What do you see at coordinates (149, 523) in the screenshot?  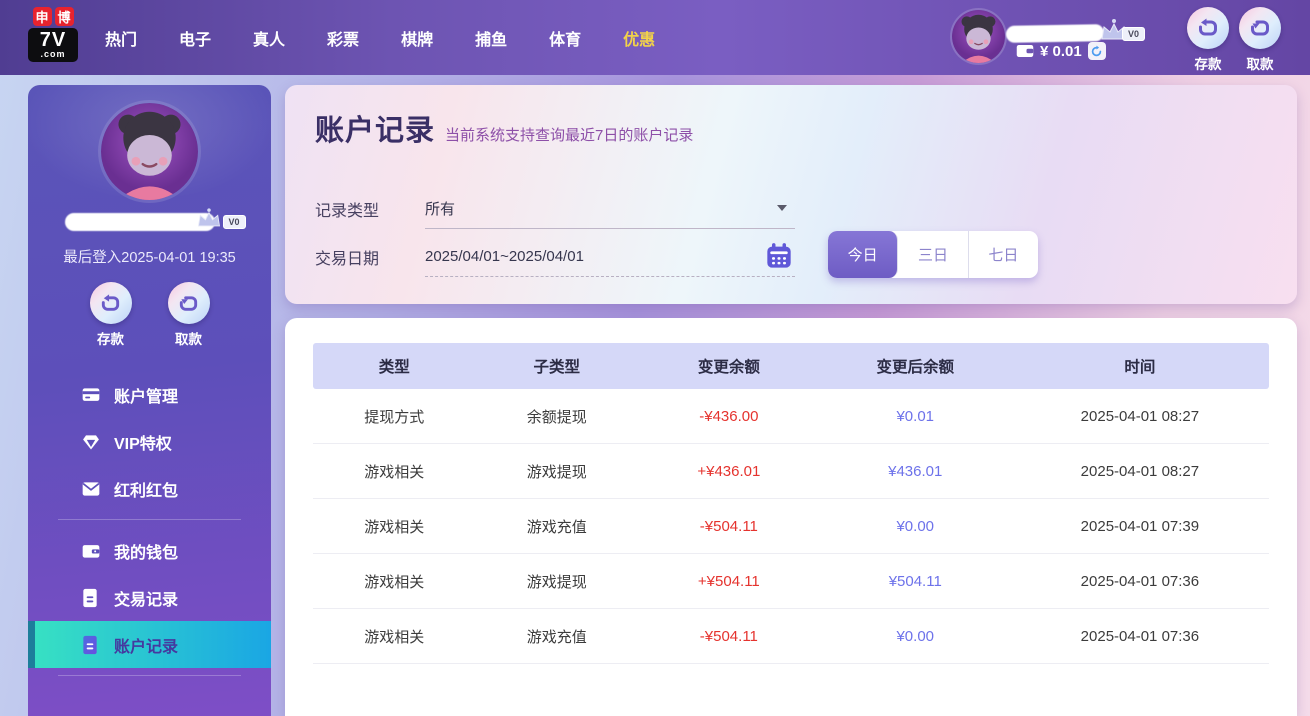 I see `sidebar-menu: 账户管理 VIP特权 红利红包 我的钱包 交易记录 账户记录` at bounding box center [149, 523].